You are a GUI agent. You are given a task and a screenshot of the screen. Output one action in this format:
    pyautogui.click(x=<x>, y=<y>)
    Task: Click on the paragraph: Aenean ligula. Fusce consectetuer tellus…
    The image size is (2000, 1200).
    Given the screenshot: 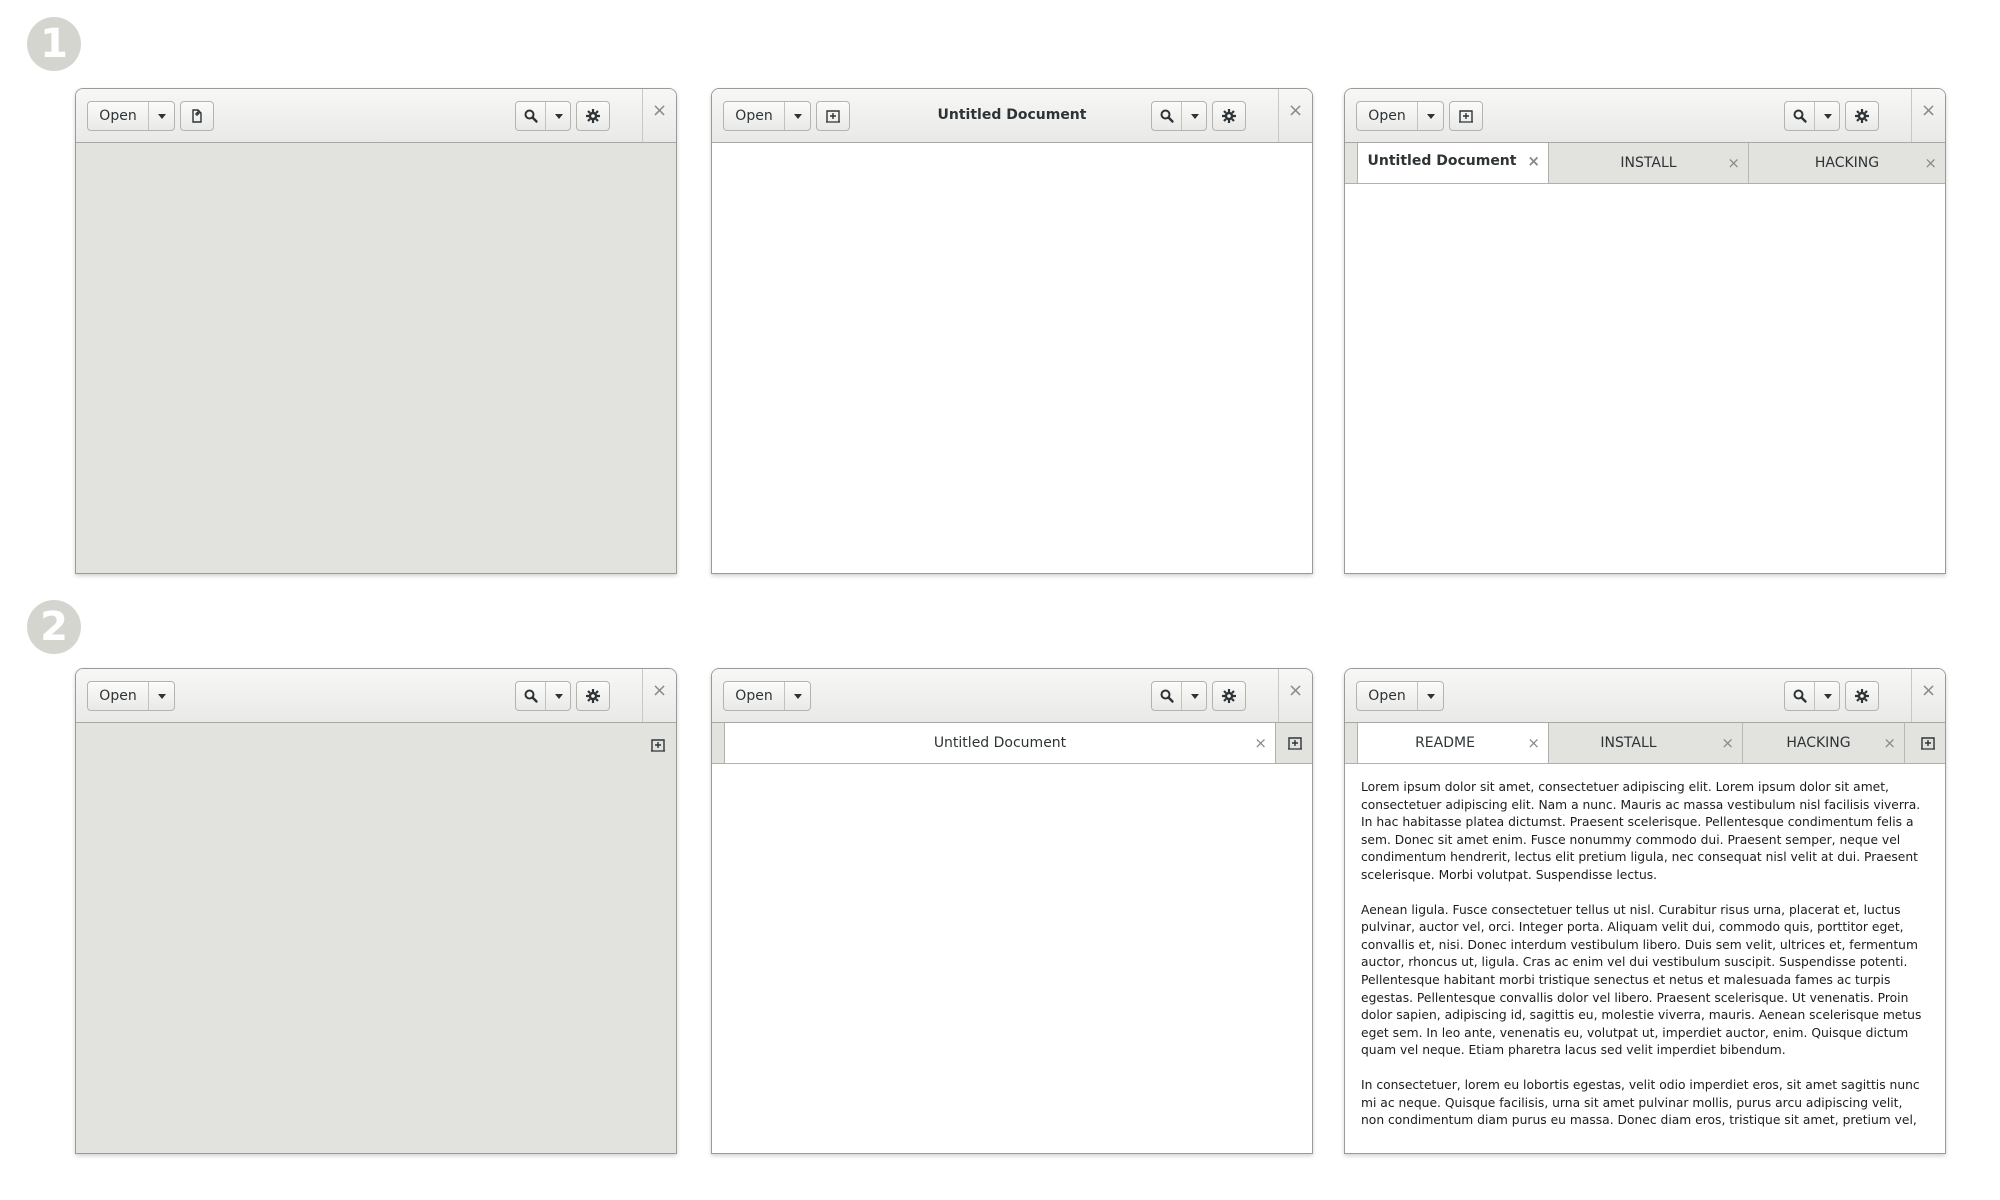 What is the action you would take?
    pyautogui.click(x=1641, y=980)
    